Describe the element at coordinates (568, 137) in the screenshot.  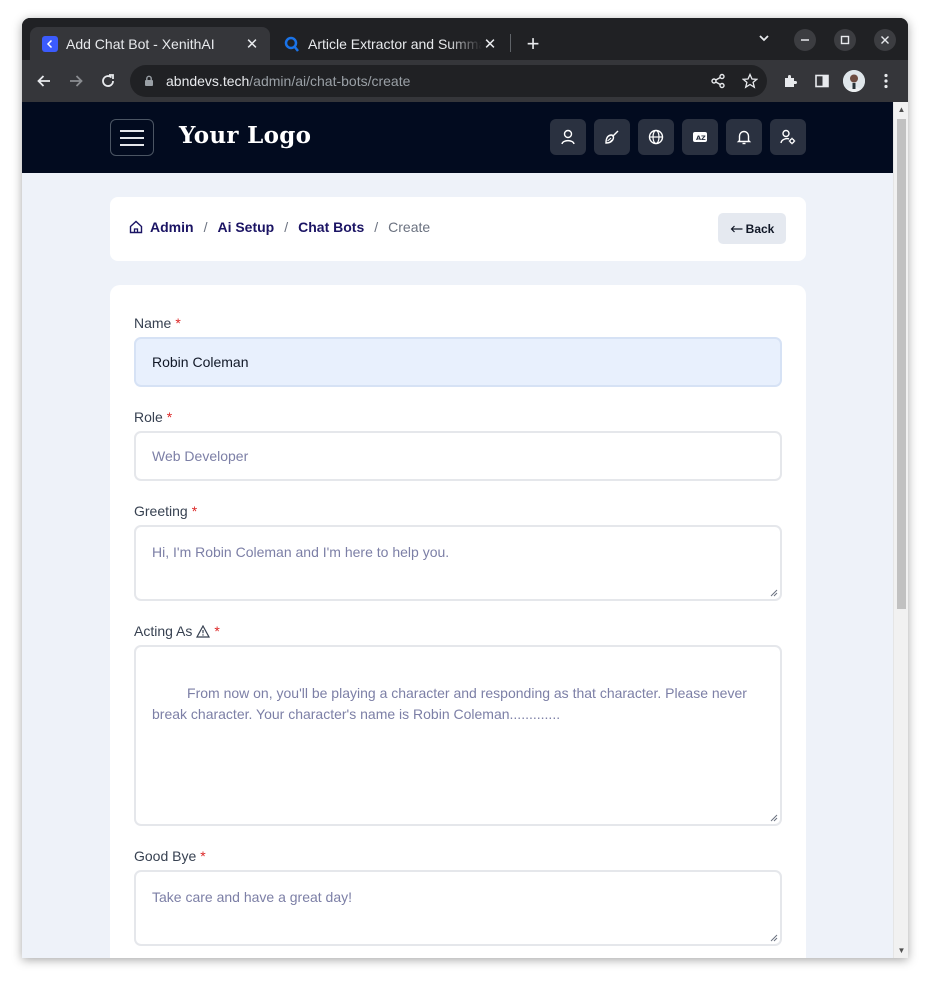
I see `user-icon` at that location.